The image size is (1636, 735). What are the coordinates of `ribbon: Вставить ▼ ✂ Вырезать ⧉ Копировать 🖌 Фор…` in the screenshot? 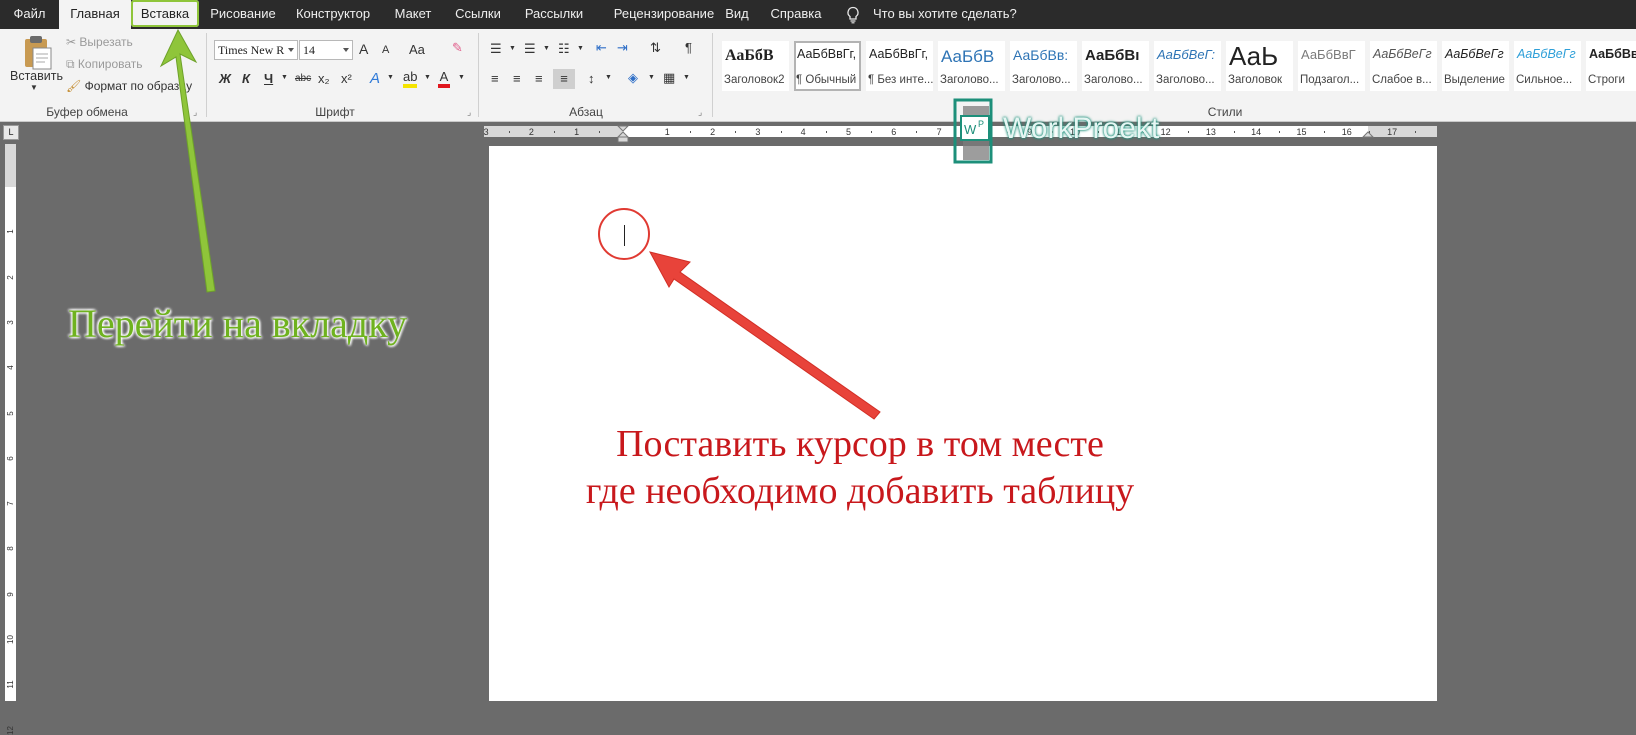 It's located at (818, 75).